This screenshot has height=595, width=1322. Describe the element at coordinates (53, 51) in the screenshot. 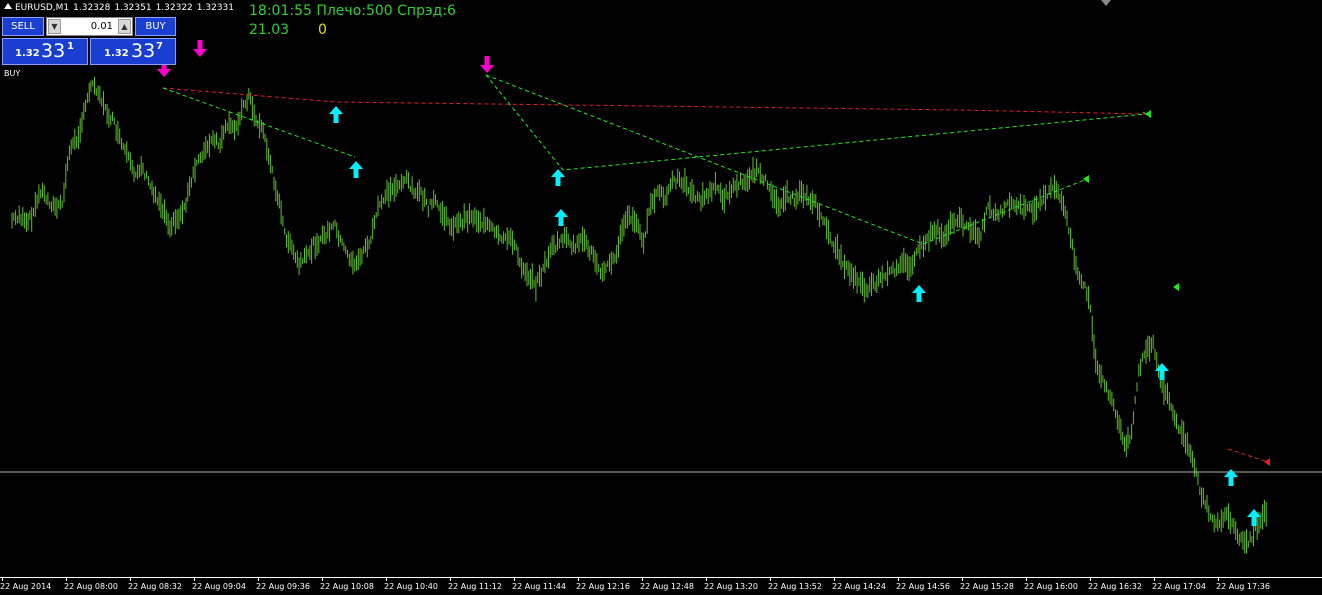

I see `sell-quote-pips: 33` at that location.